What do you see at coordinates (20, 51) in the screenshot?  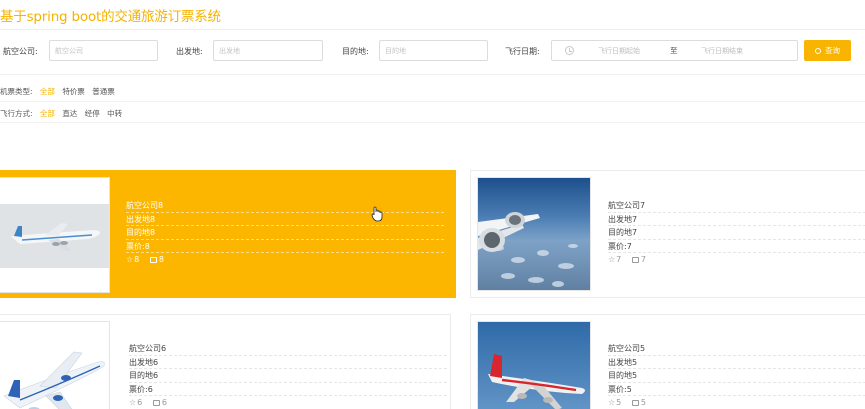 I see `airline-label: 航空公司:` at bounding box center [20, 51].